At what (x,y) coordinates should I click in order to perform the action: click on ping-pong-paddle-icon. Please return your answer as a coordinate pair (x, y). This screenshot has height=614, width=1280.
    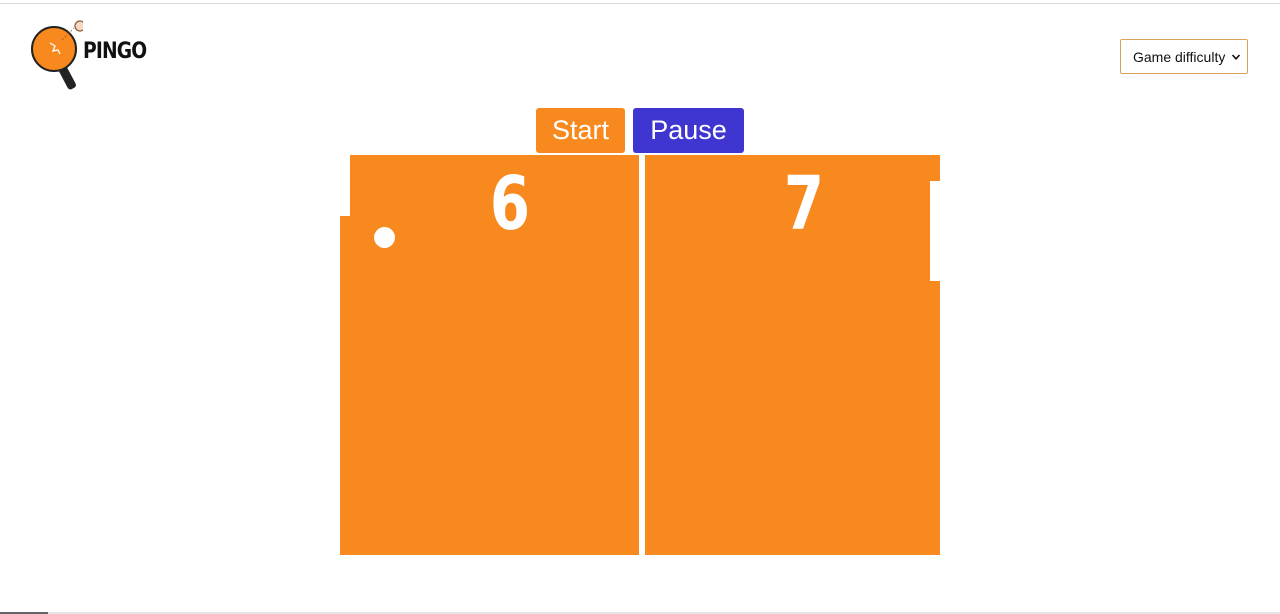
    Looking at the image, I should click on (57, 55).